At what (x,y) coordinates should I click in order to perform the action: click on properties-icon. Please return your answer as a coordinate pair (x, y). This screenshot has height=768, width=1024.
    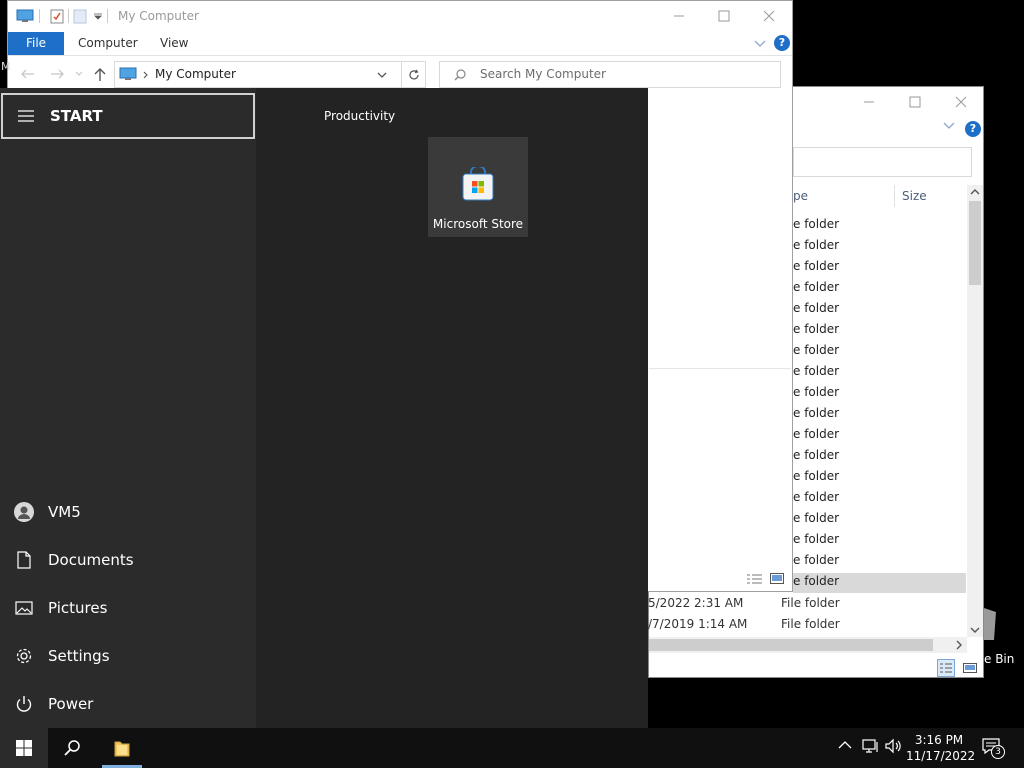
    Looking at the image, I should click on (57, 16).